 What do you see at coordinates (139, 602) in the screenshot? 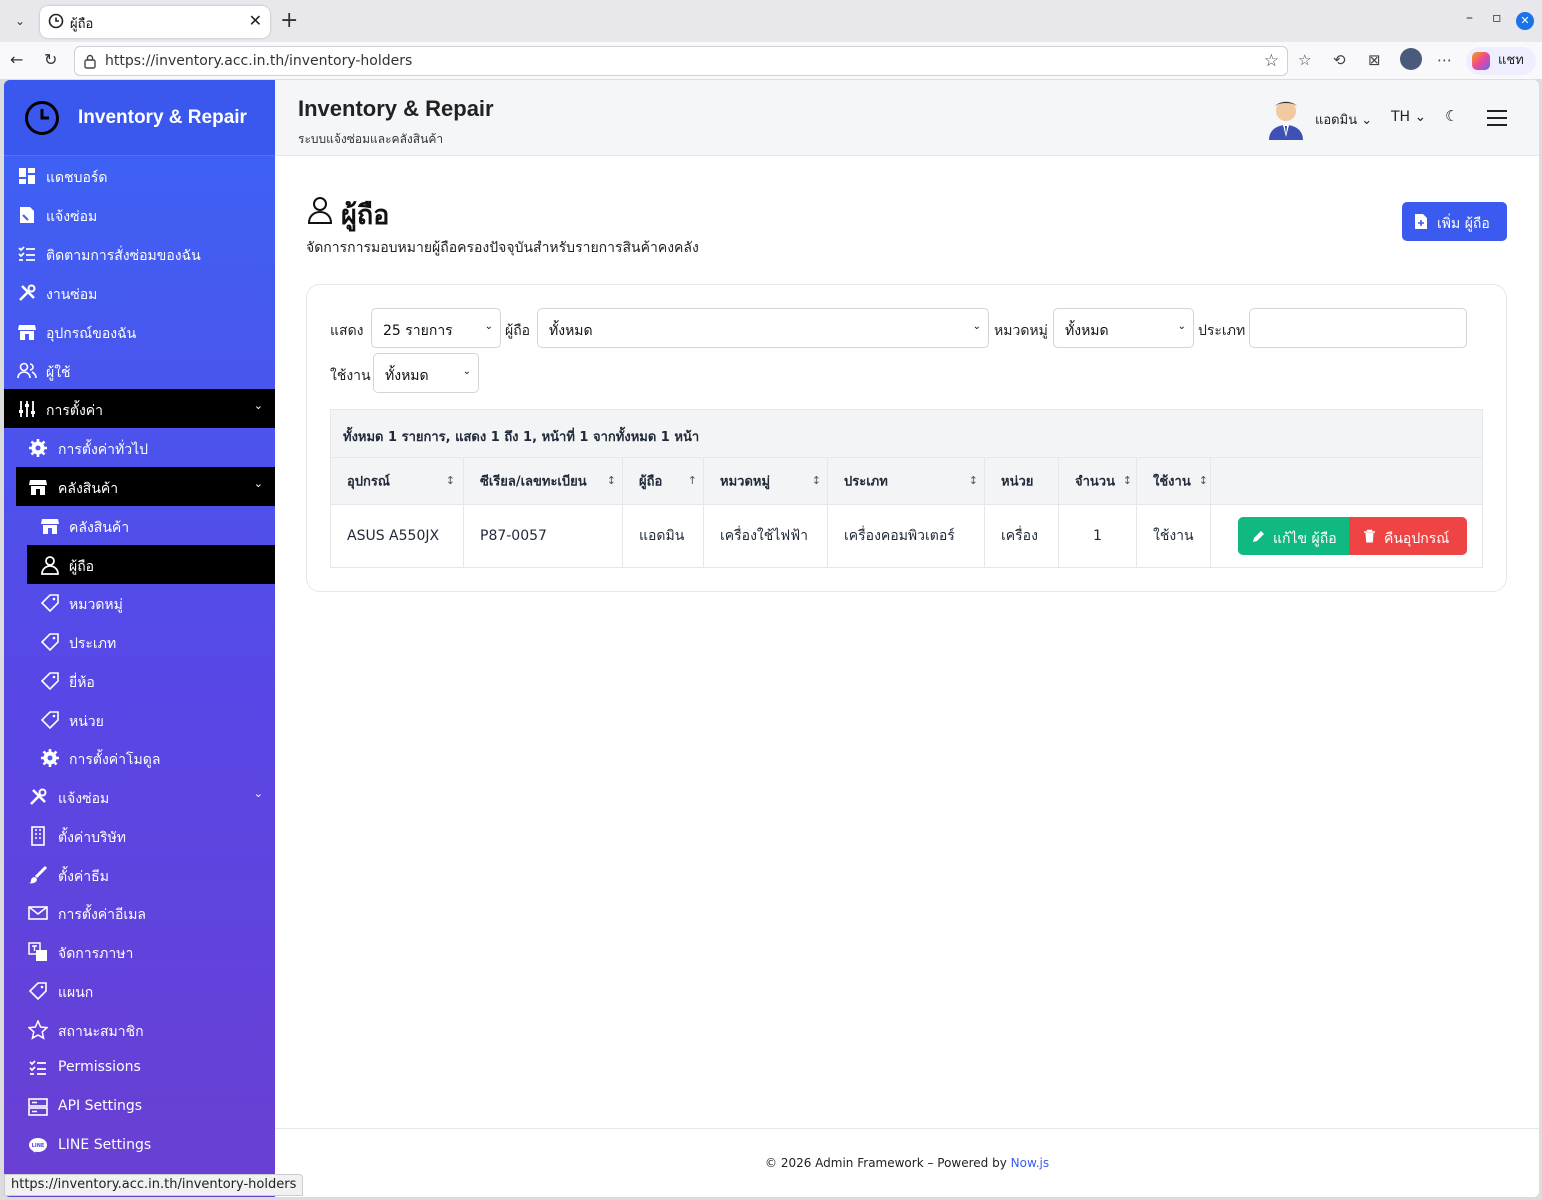
I see `sidebar-item-11: หมวดหมู่` at bounding box center [139, 602].